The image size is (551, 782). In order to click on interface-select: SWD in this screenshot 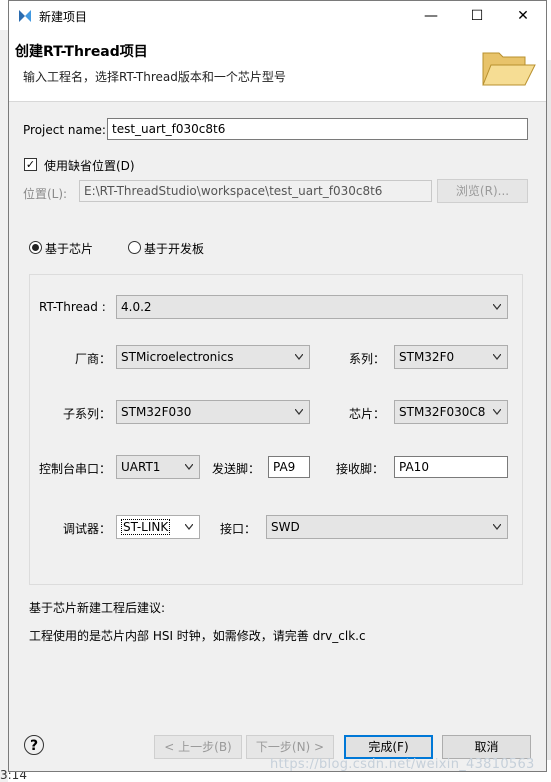, I will do `click(387, 527)`.